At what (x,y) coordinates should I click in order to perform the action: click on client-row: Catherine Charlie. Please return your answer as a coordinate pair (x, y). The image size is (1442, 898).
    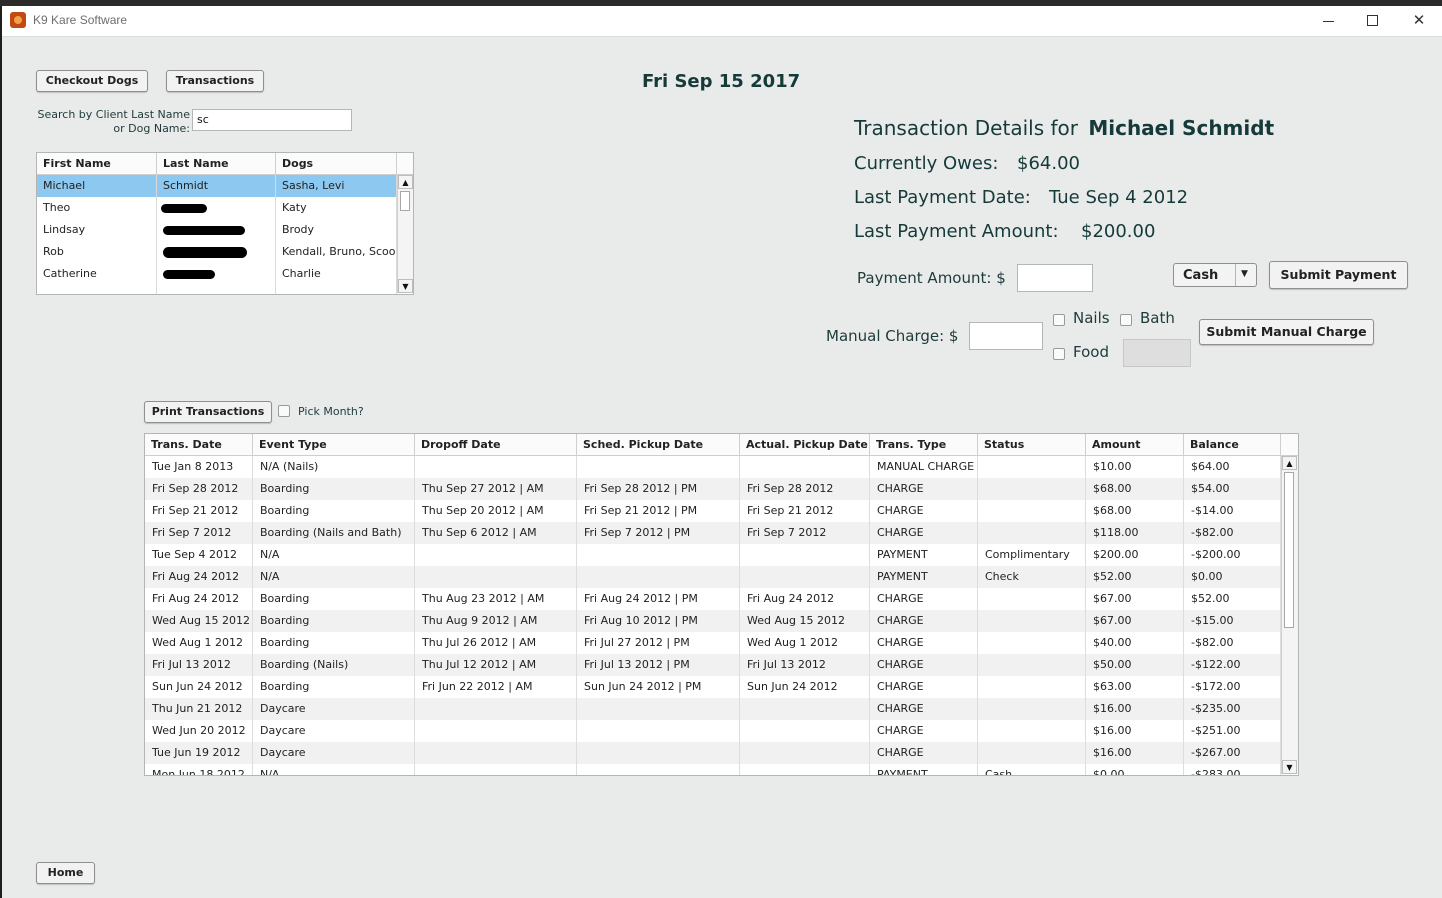
    Looking at the image, I should click on (217, 274).